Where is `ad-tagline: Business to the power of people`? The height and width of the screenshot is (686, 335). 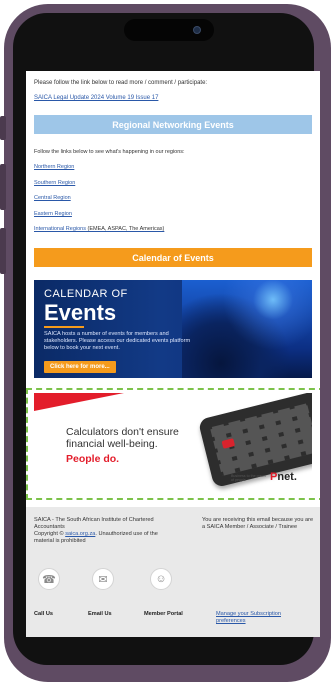 ad-tagline: Business to the power of people is located at coordinates (249, 478).